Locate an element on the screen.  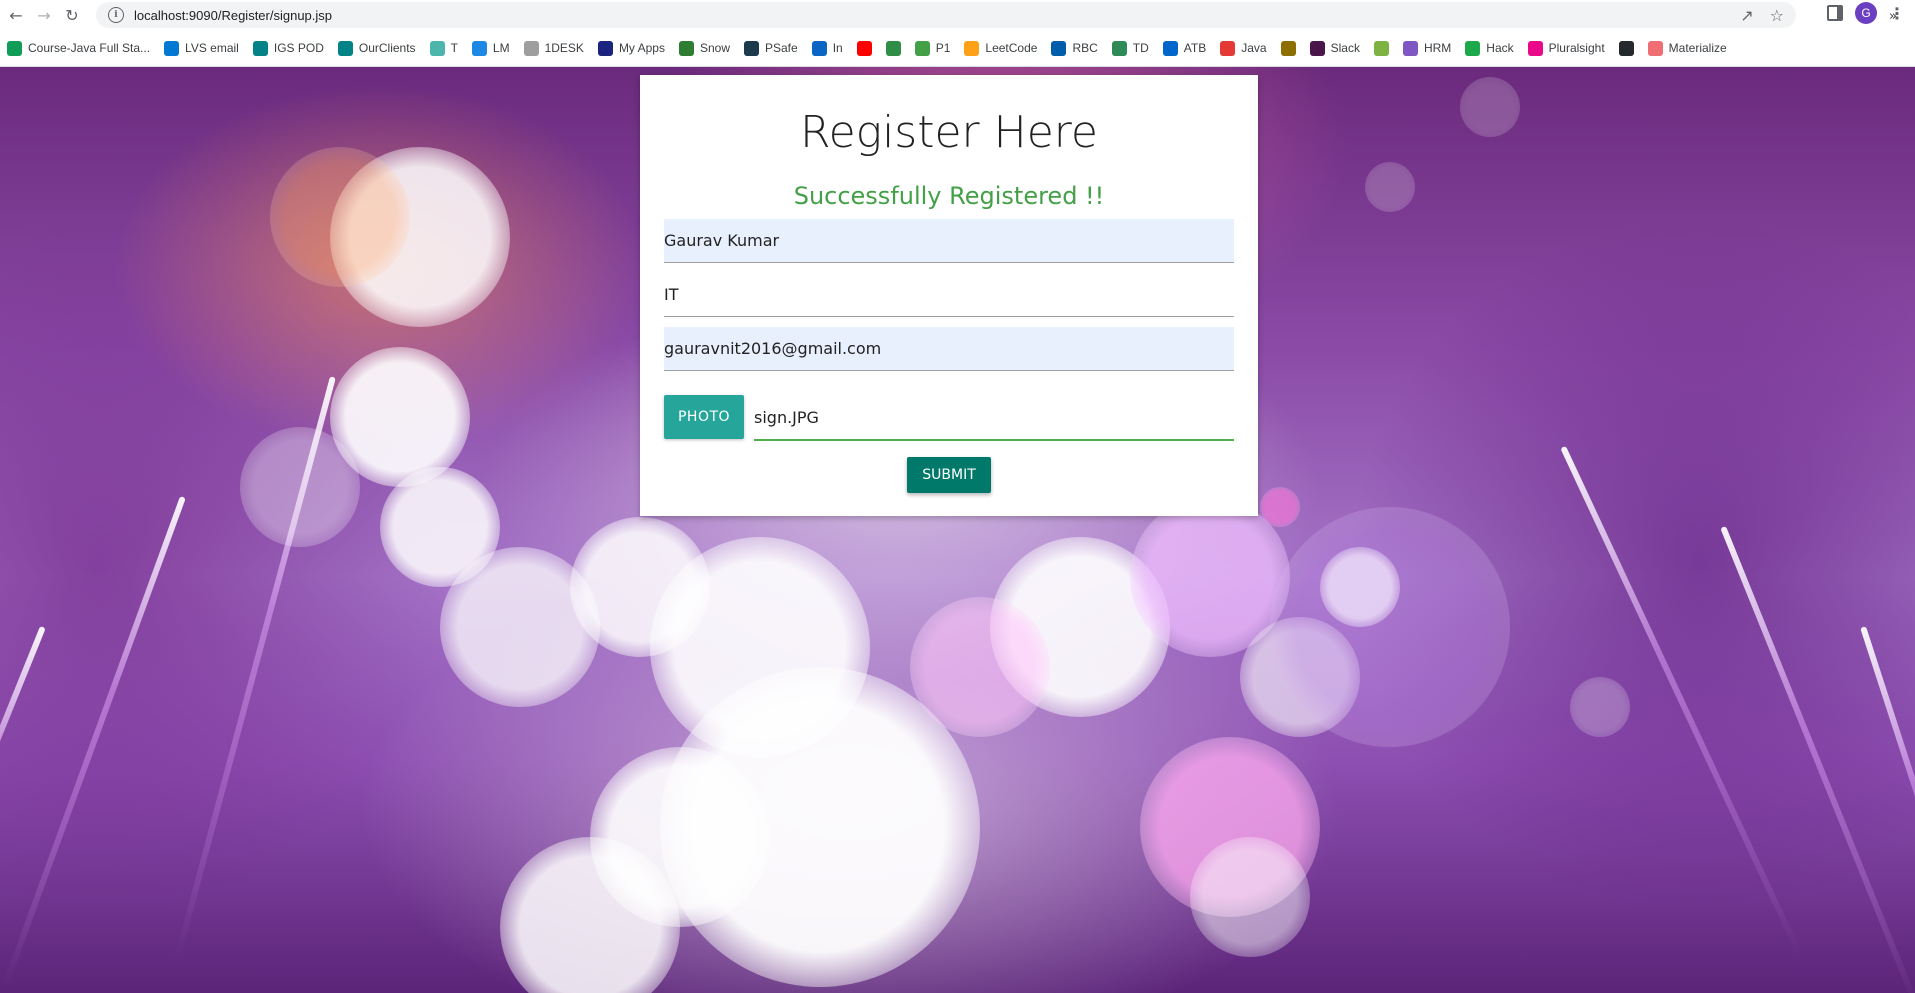
bookmark-item: Java is located at coordinates (1243, 48).